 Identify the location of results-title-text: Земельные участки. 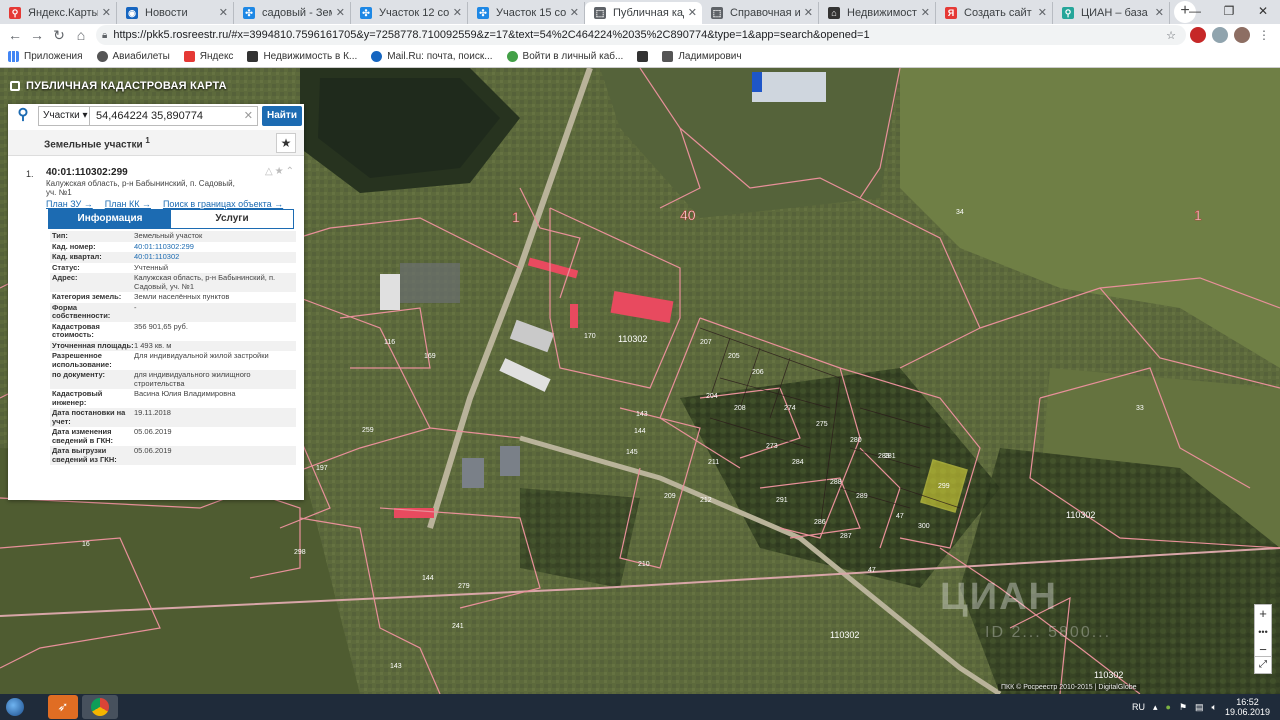
(93, 145).